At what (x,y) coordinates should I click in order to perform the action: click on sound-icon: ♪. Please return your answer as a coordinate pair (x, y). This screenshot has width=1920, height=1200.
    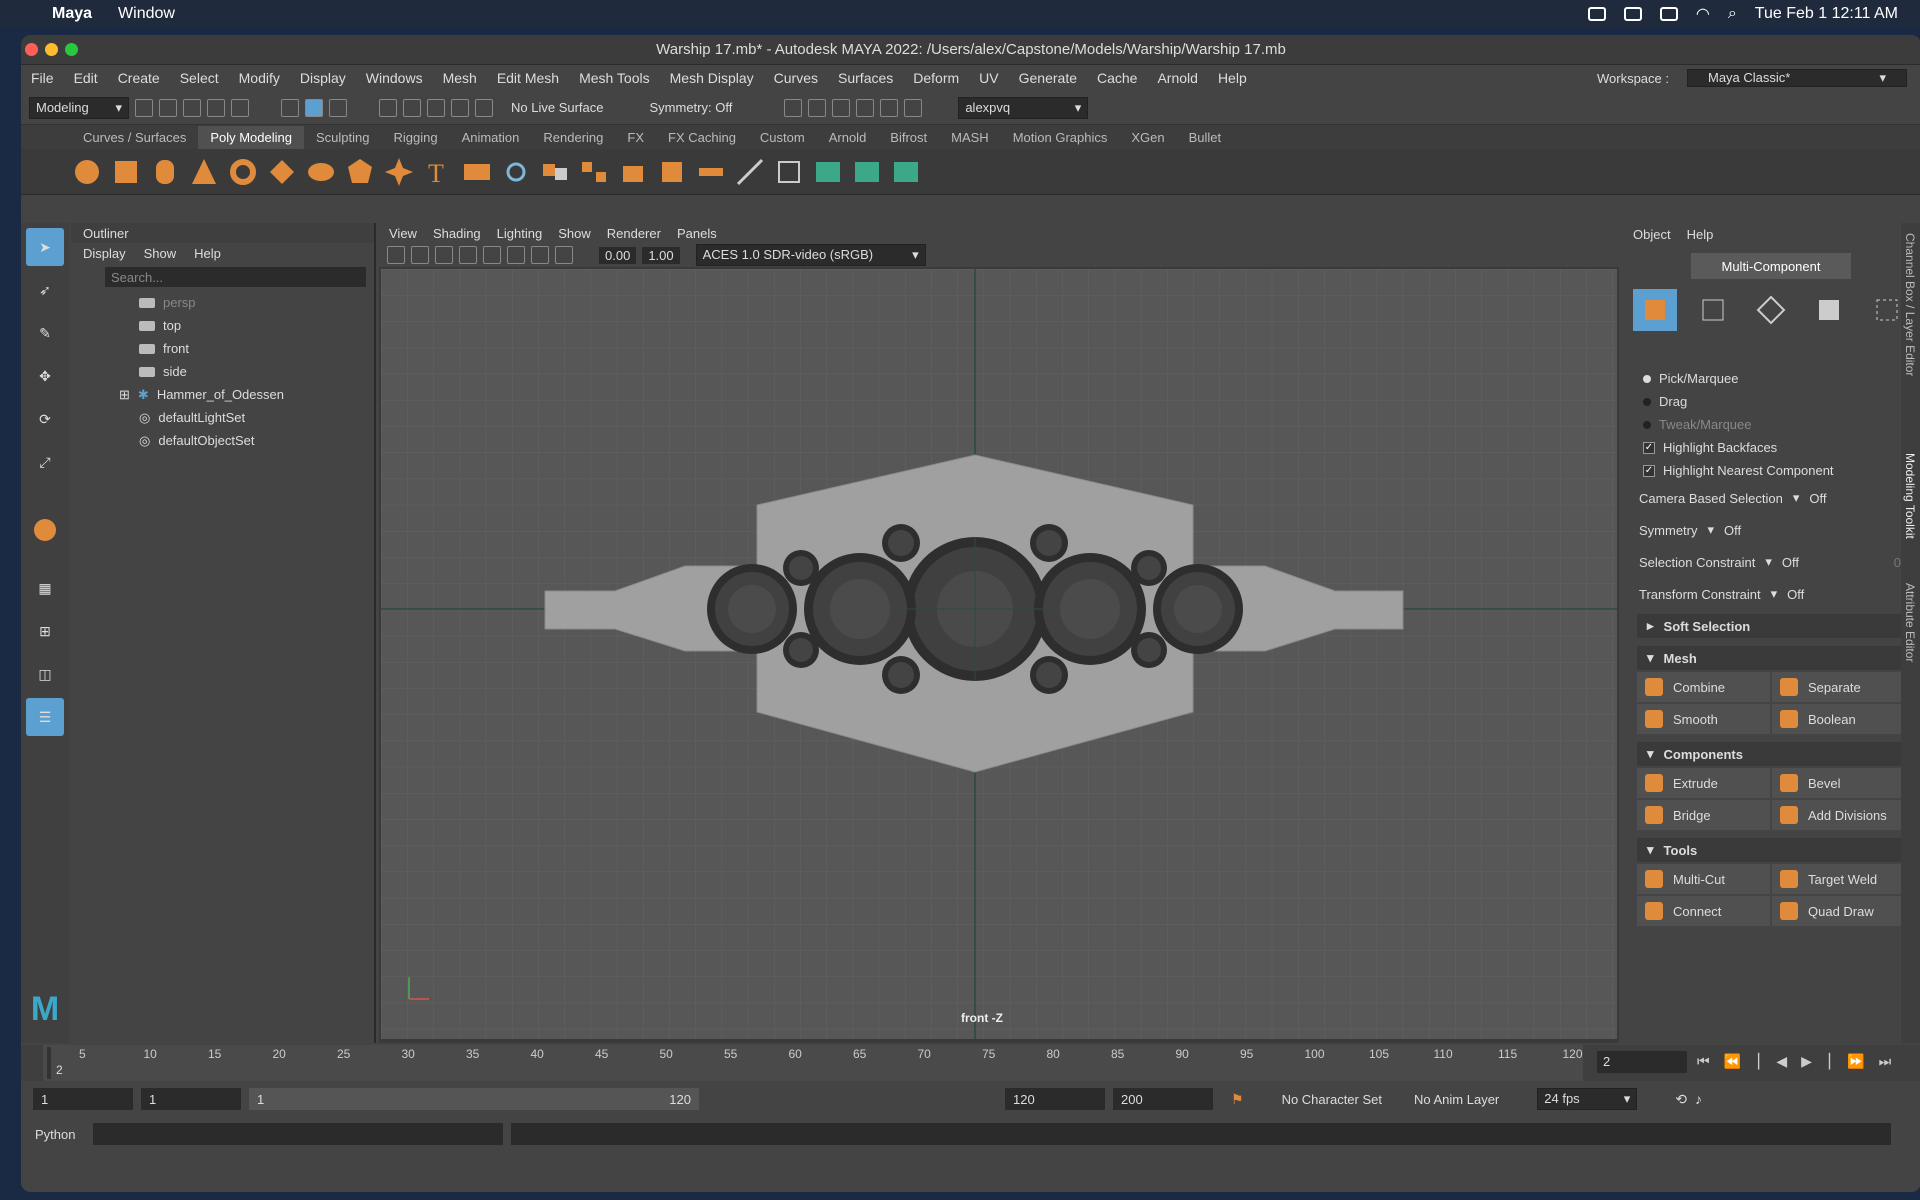
    Looking at the image, I should click on (1698, 1099).